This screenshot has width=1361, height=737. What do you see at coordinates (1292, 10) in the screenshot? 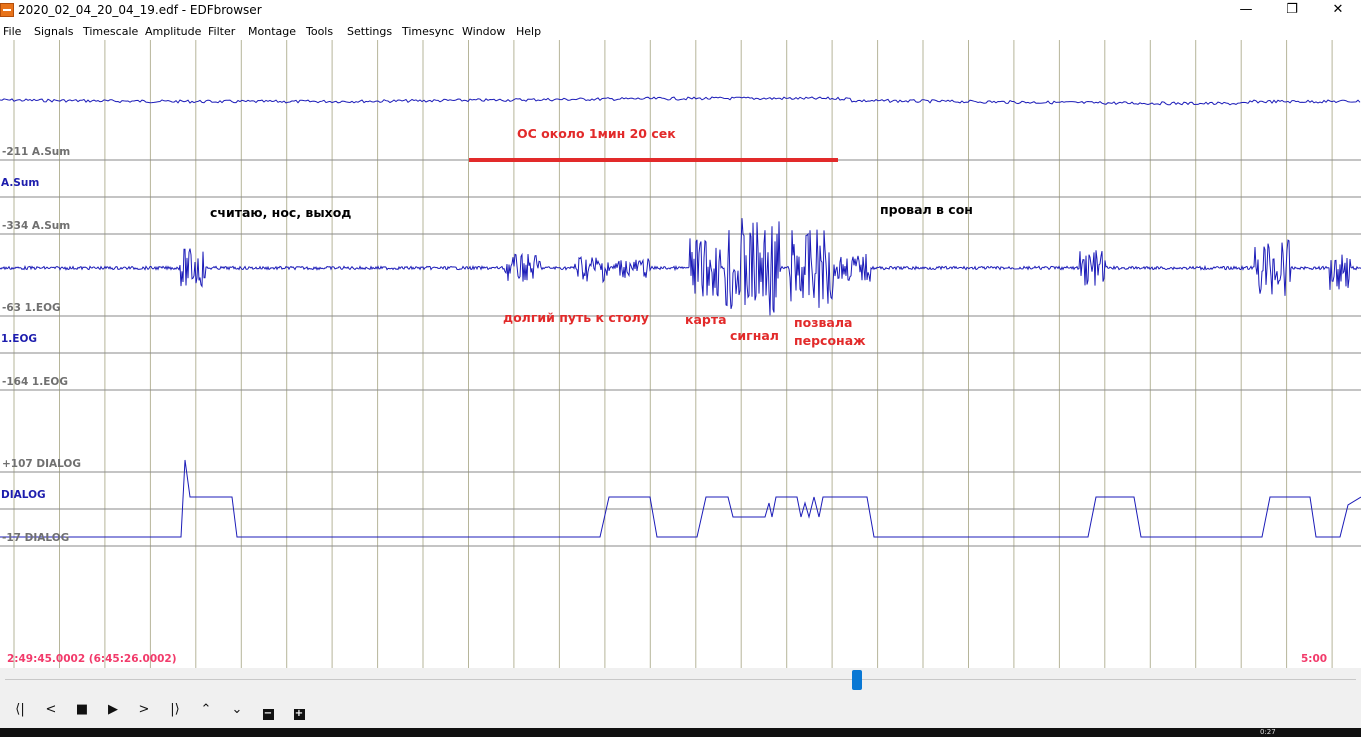
I see `maximize-button: ❐` at bounding box center [1292, 10].